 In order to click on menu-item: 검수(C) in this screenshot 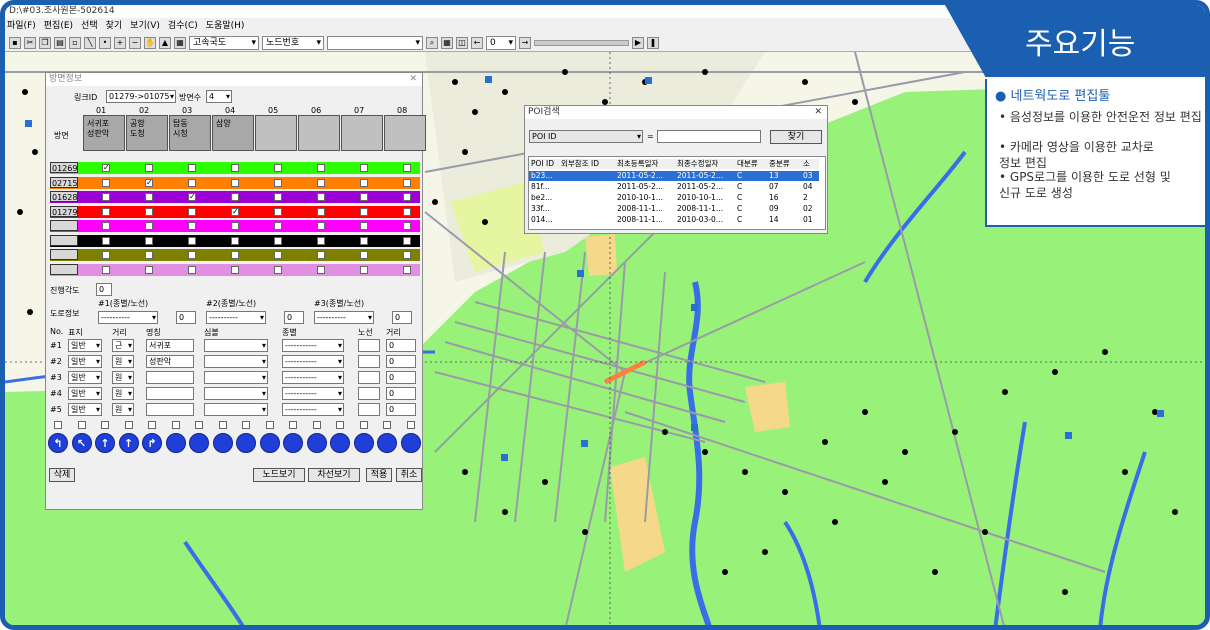, I will do `click(183, 26)`.